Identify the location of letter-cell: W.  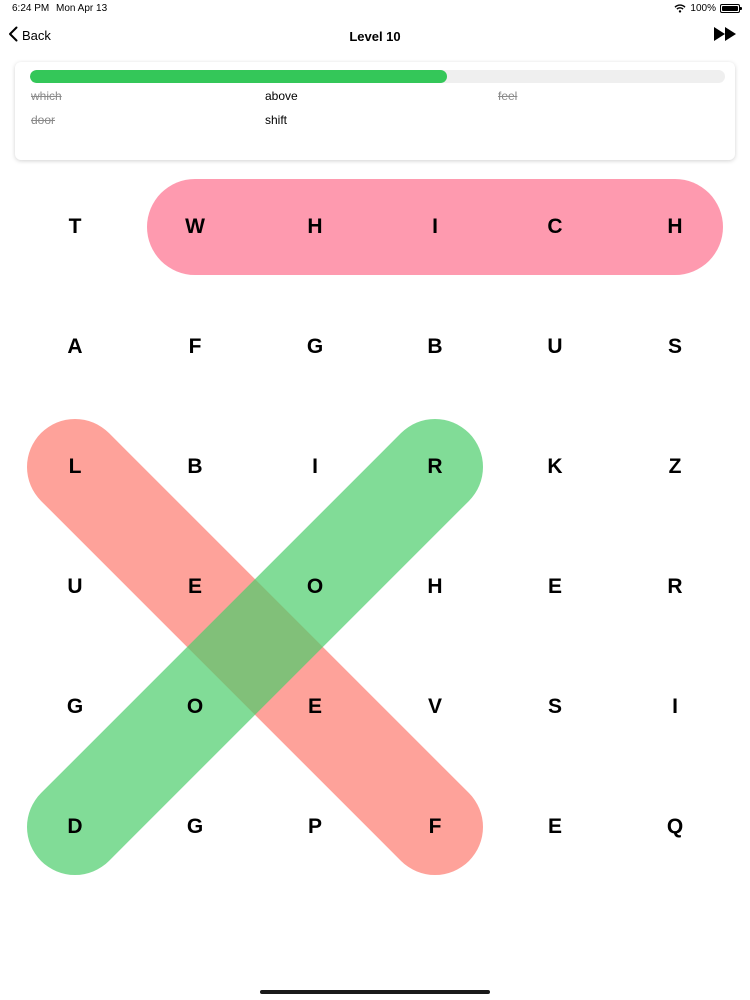
(195, 227).